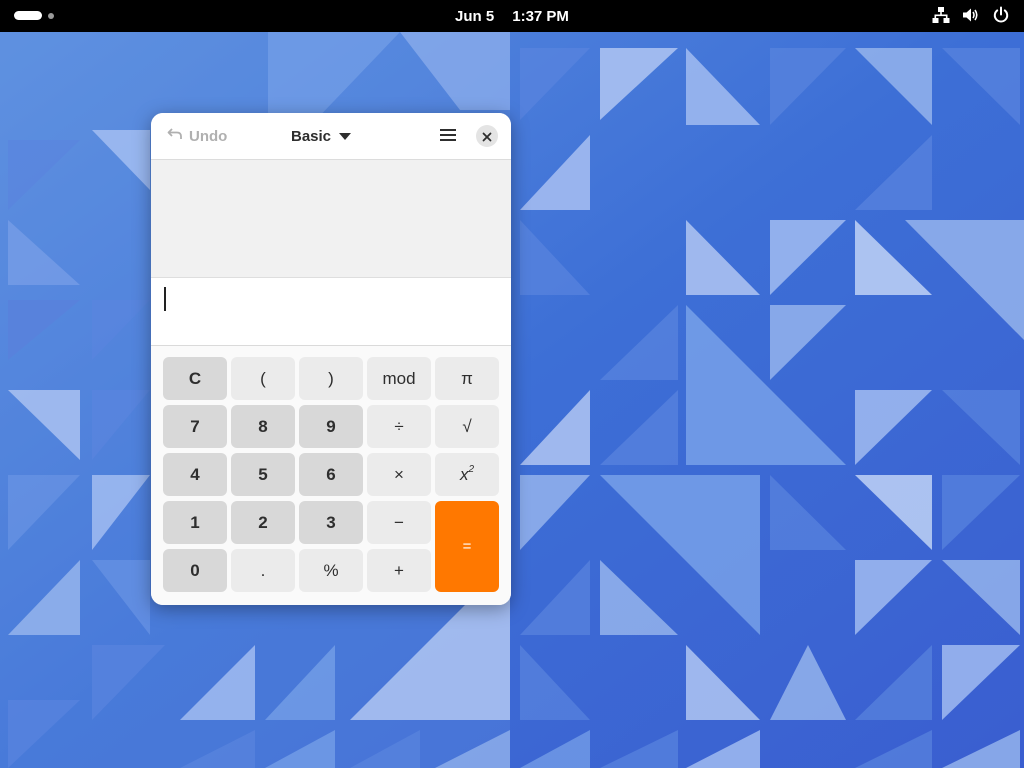 The width and height of the screenshot is (1024, 768). I want to click on mod-button: mod, so click(399, 378).